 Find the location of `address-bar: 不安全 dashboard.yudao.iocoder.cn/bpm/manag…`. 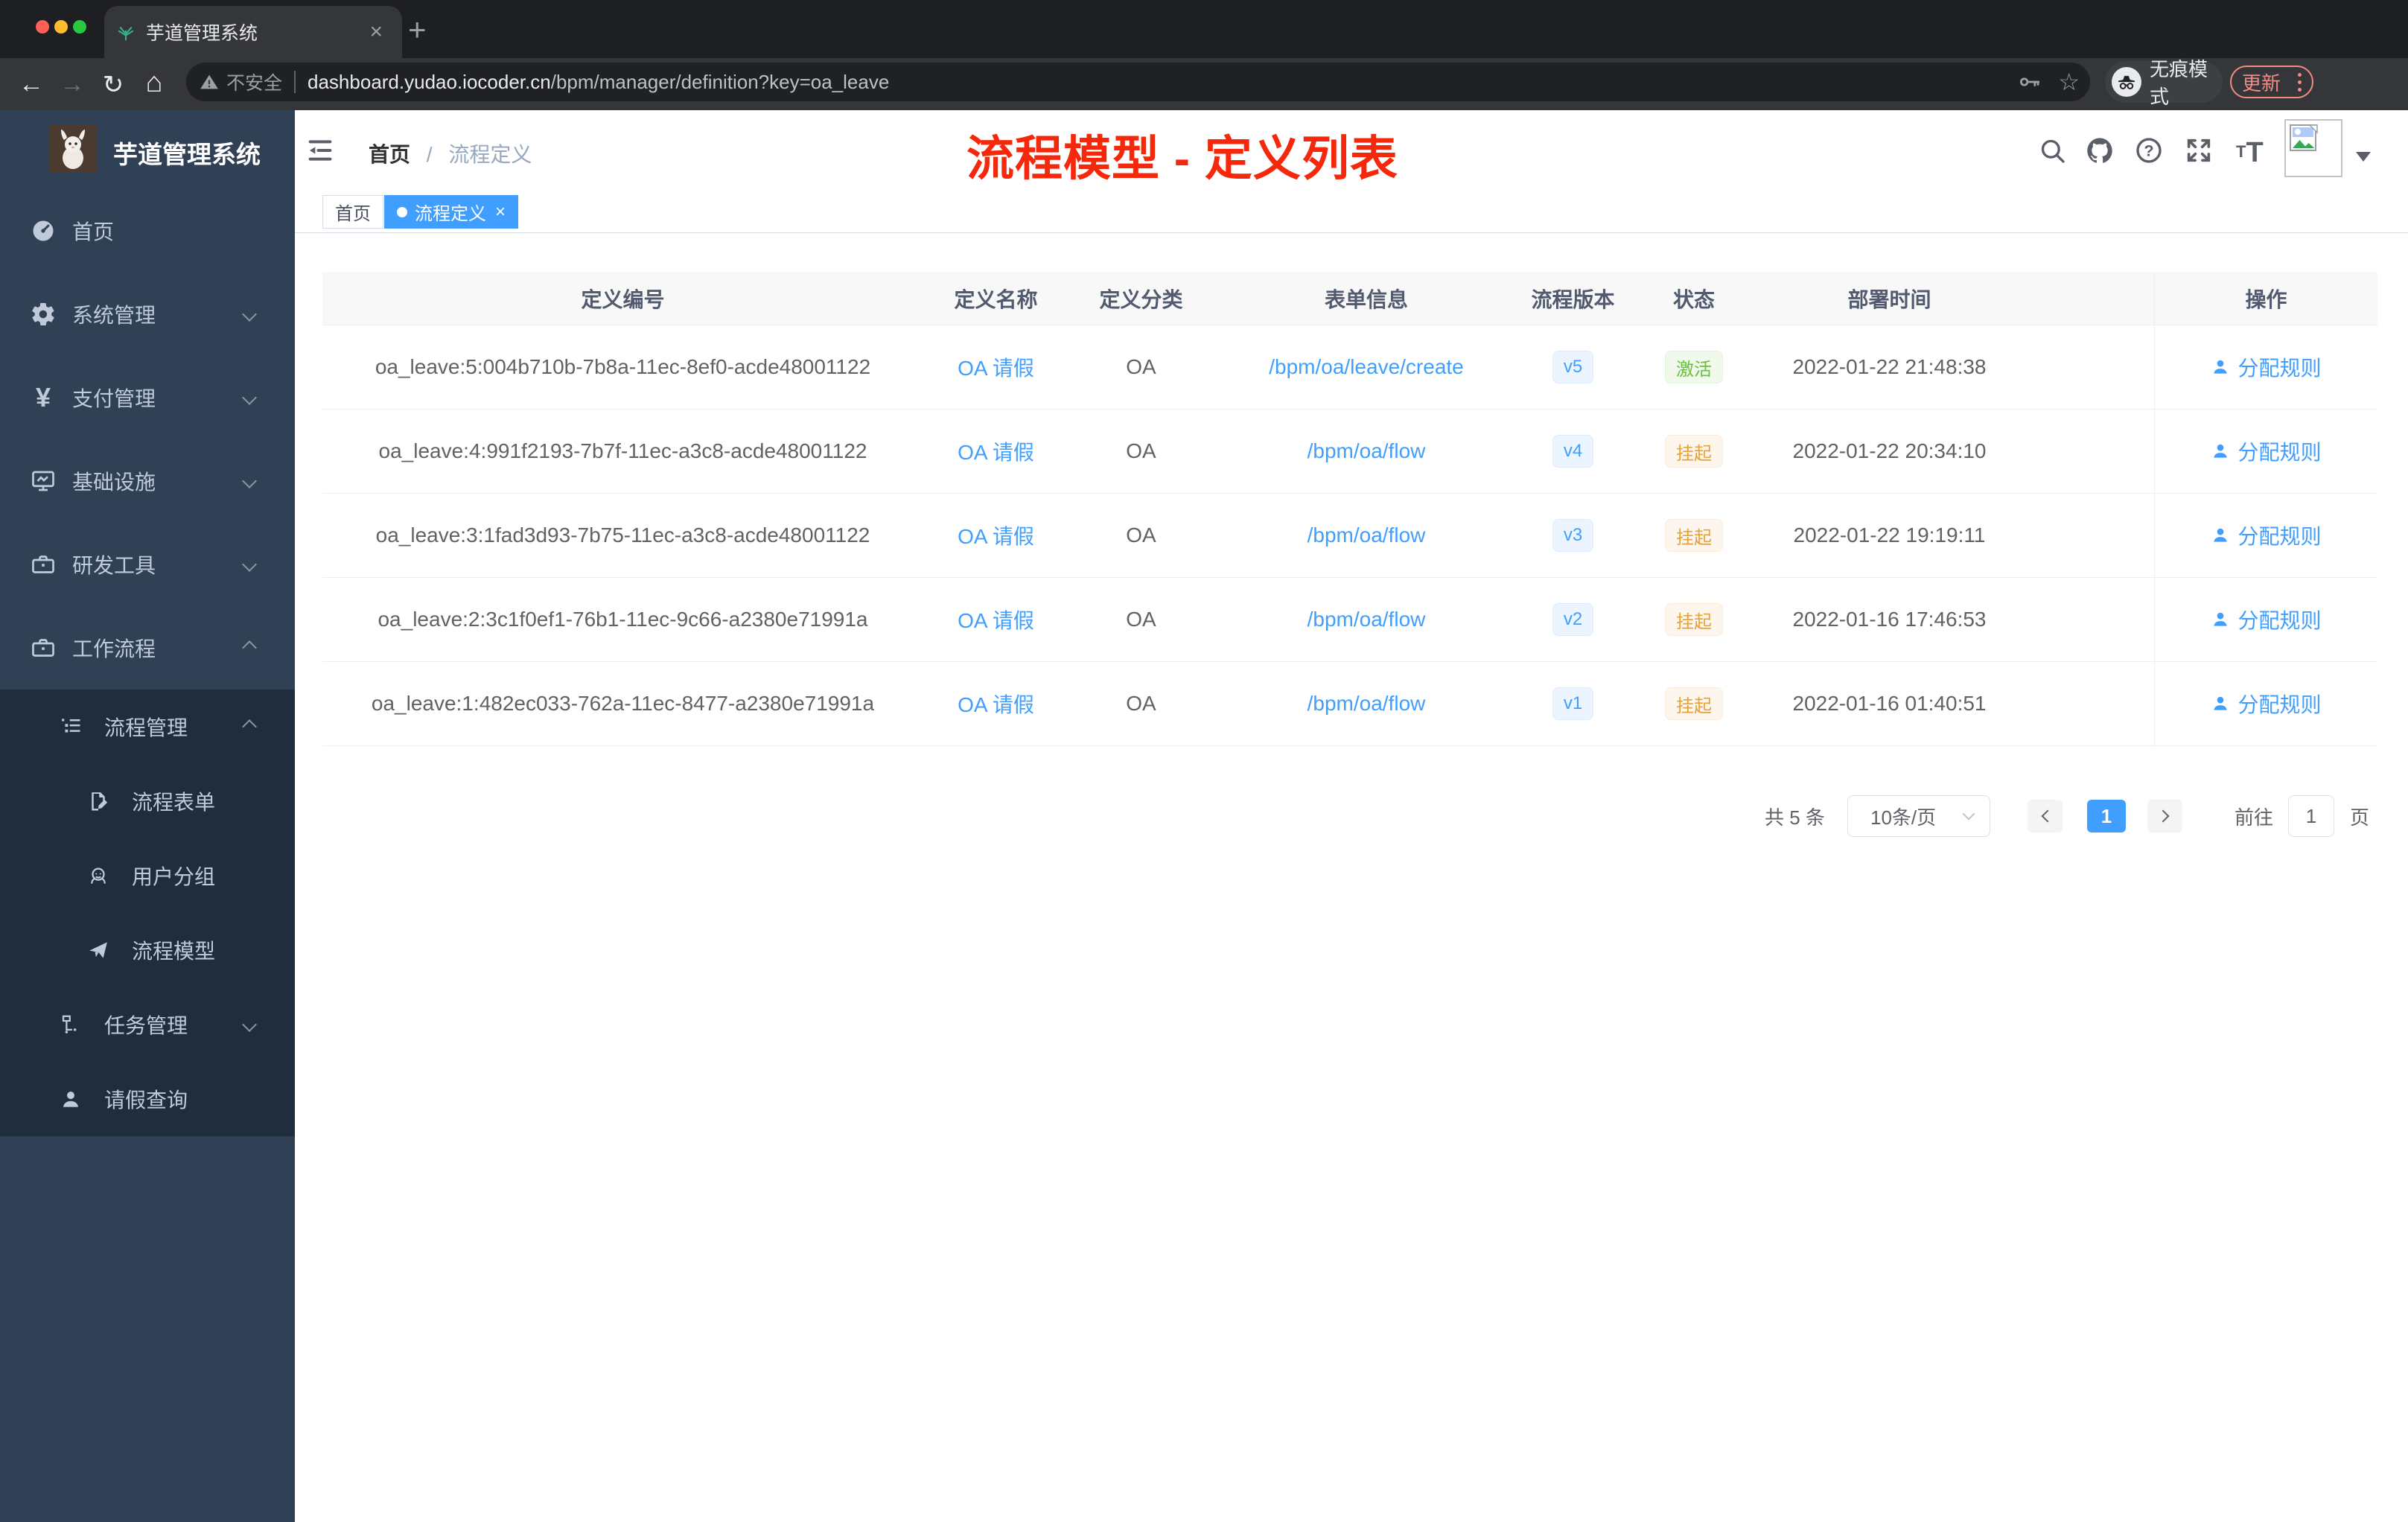

address-bar: 不安全 dashboard.yudao.iocoder.cn/bpm/manag… is located at coordinates (1138, 82).